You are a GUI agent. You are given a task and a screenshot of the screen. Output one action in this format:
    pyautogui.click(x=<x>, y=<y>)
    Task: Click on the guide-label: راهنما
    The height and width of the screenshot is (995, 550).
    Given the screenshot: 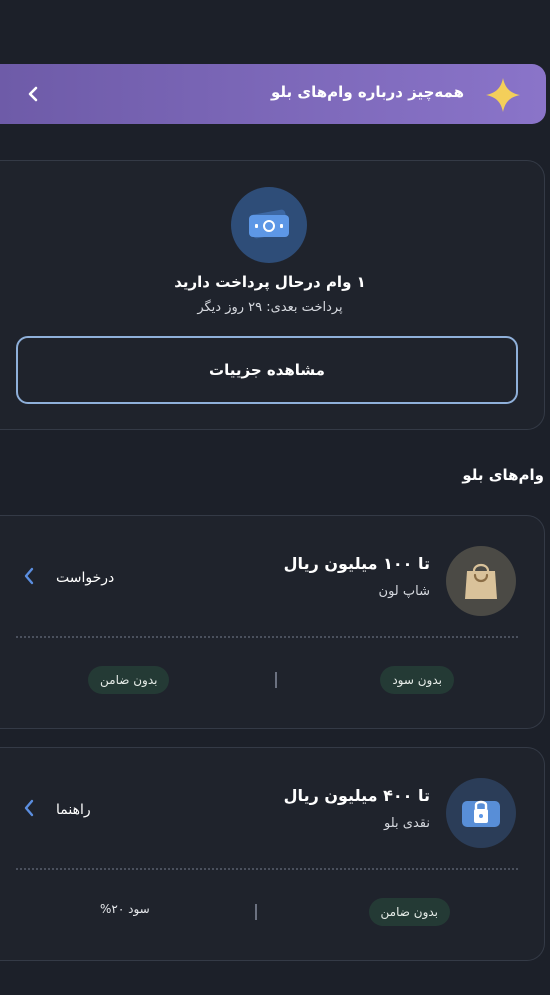 What is the action you would take?
    pyautogui.click(x=73, y=810)
    